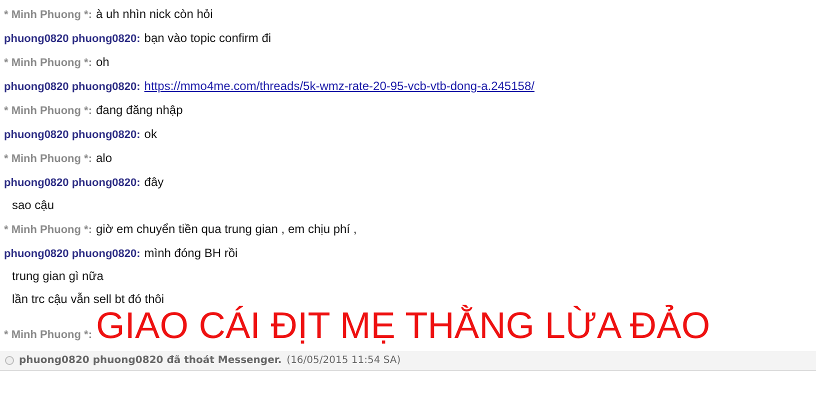 This screenshot has width=816, height=411. What do you see at coordinates (208, 38) in the screenshot?
I see `message-text: bạn vào topic confirm đi` at bounding box center [208, 38].